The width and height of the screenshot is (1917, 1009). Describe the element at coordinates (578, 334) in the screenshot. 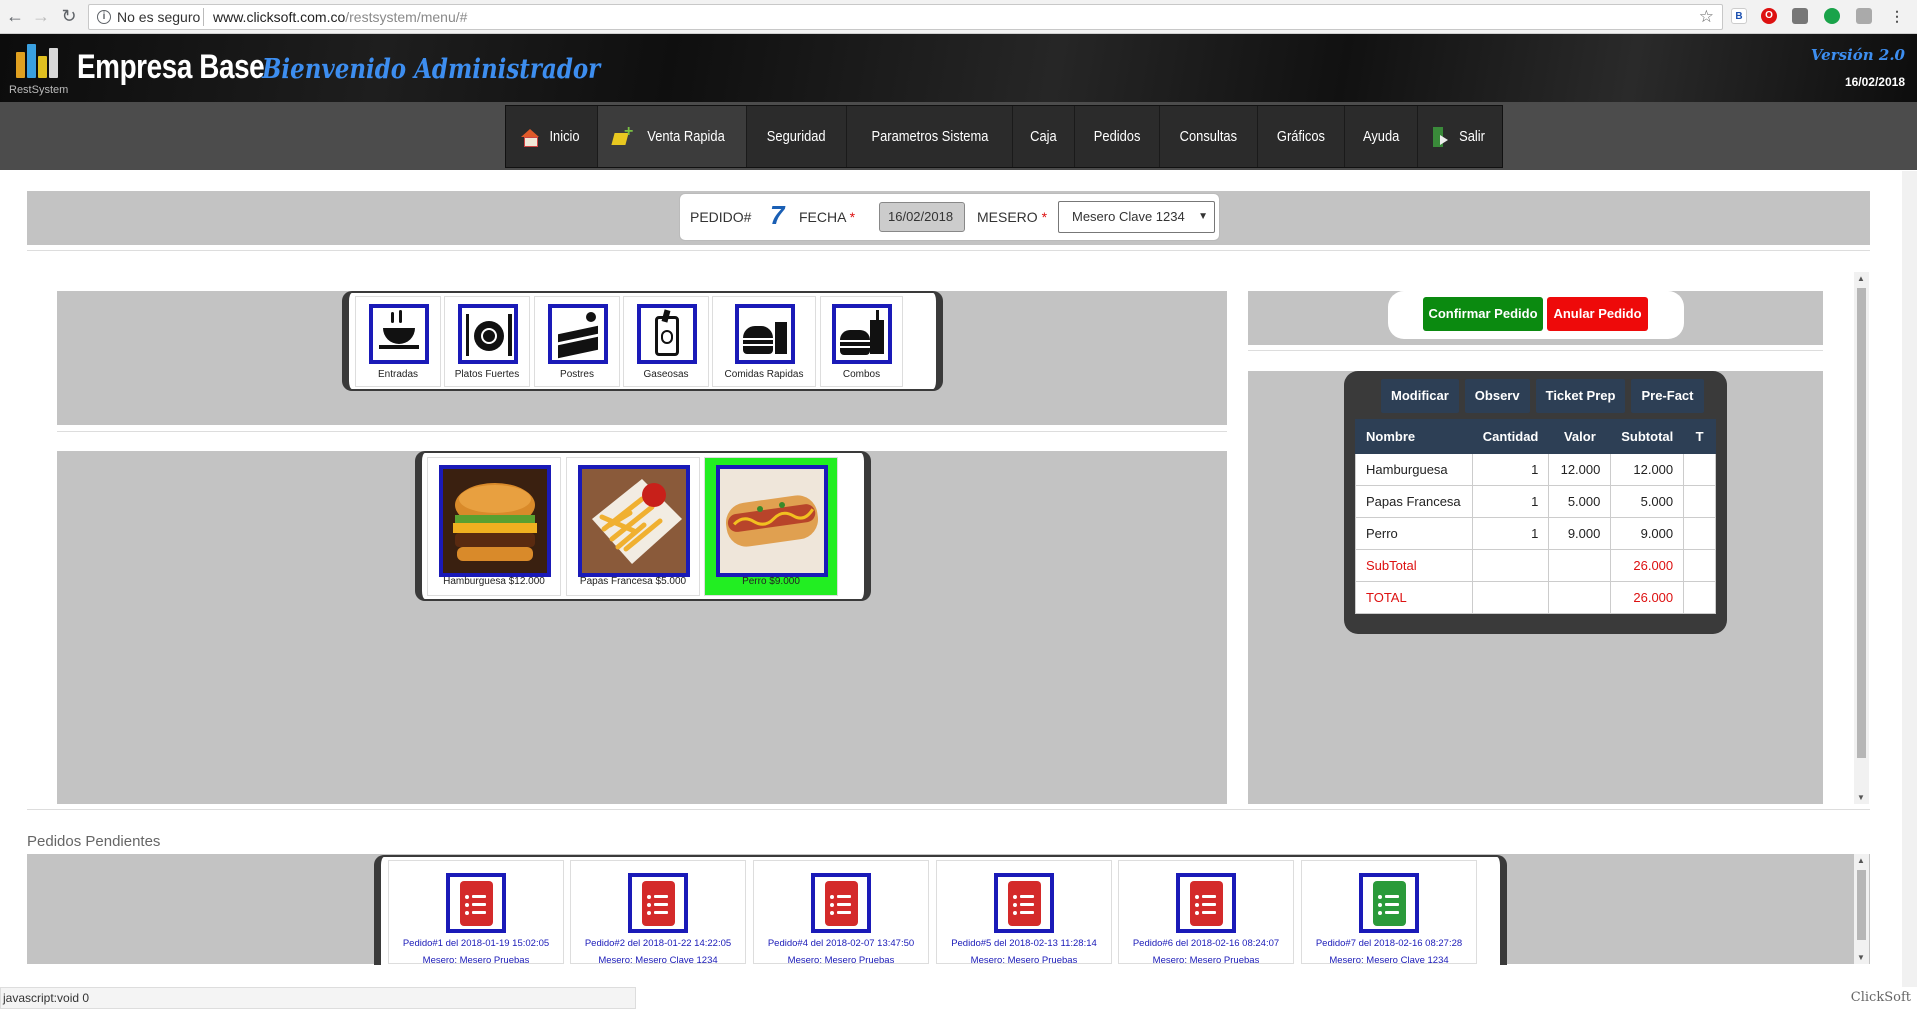

I see `cake-icon` at that location.